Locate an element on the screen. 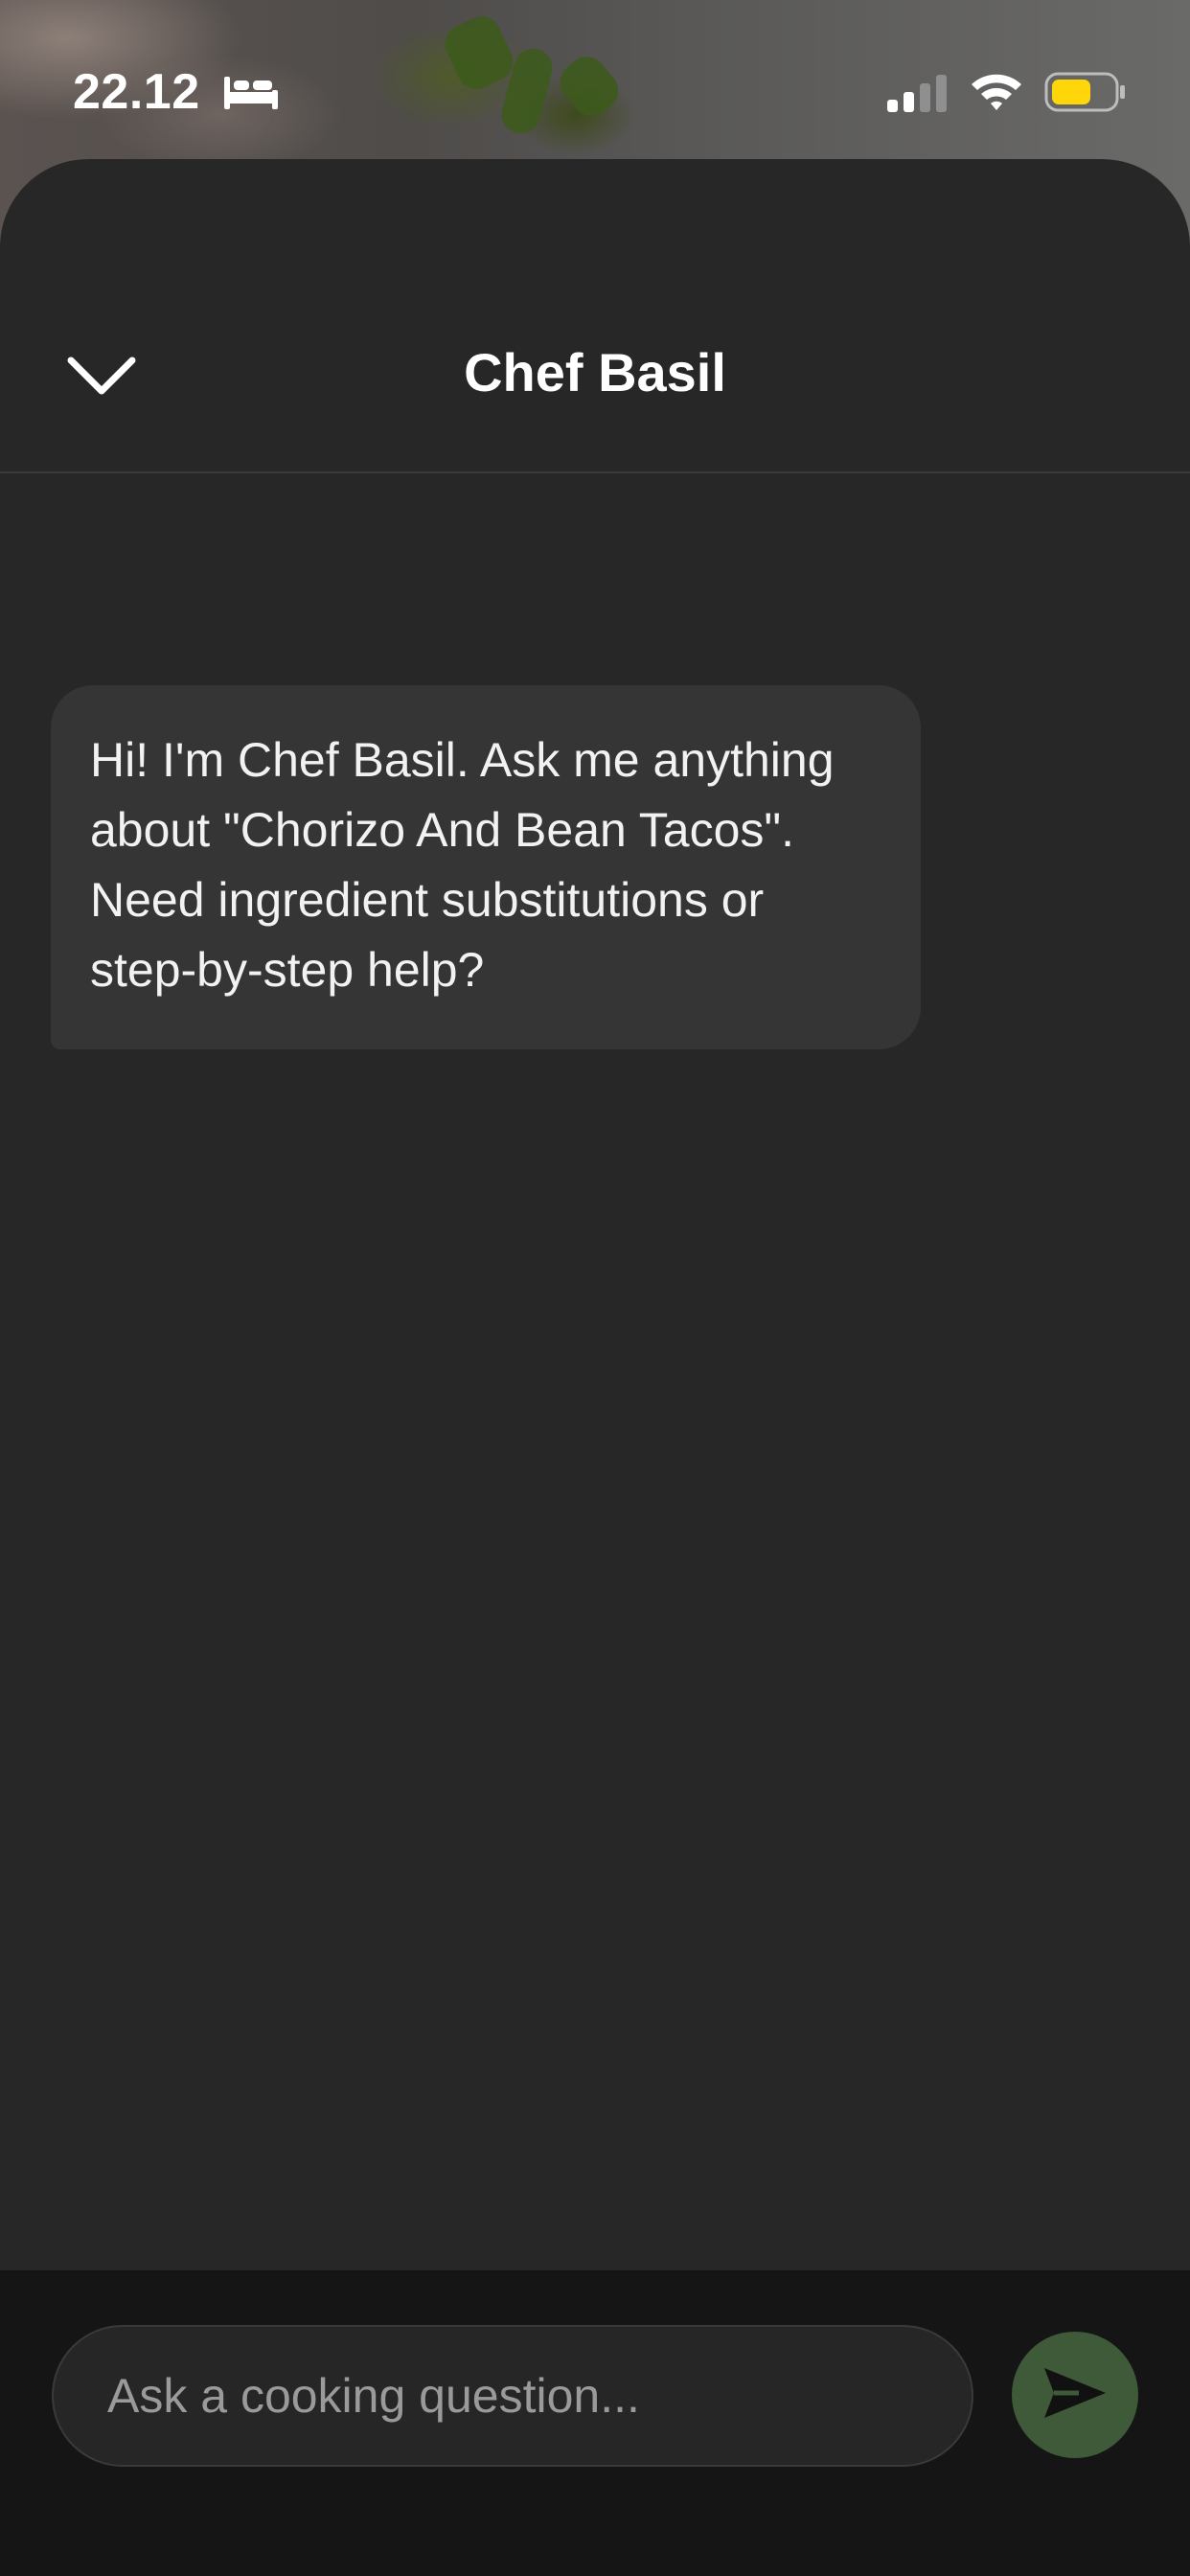 This screenshot has width=1190, height=2576. chat-header: Chef Basil is located at coordinates (595, 316).